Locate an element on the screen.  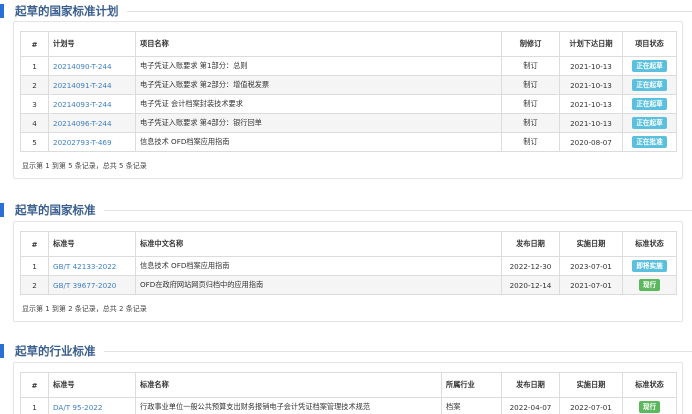
project-name-cell: 电子凭证入账要求 第4部分：银行回单 is located at coordinates (318, 123).